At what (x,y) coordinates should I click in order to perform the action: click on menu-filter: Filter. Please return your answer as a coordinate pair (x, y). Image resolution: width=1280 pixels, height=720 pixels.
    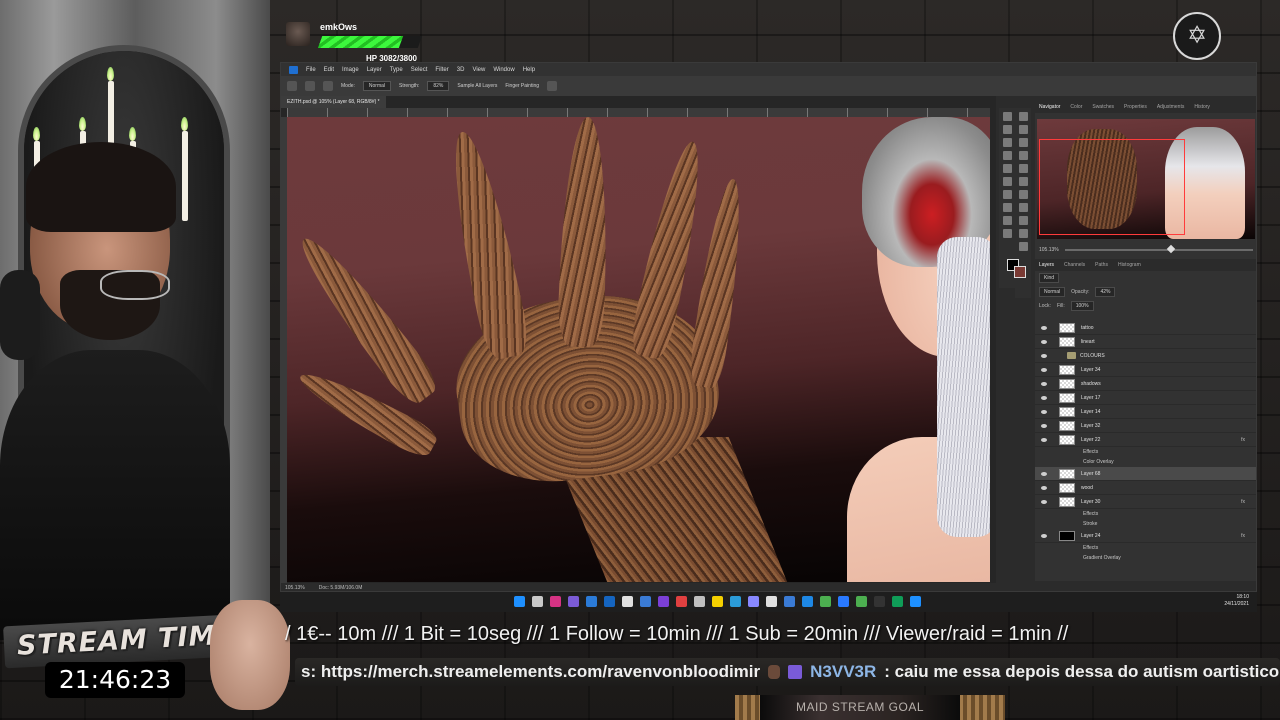
    Looking at the image, I should click on (441, 70).